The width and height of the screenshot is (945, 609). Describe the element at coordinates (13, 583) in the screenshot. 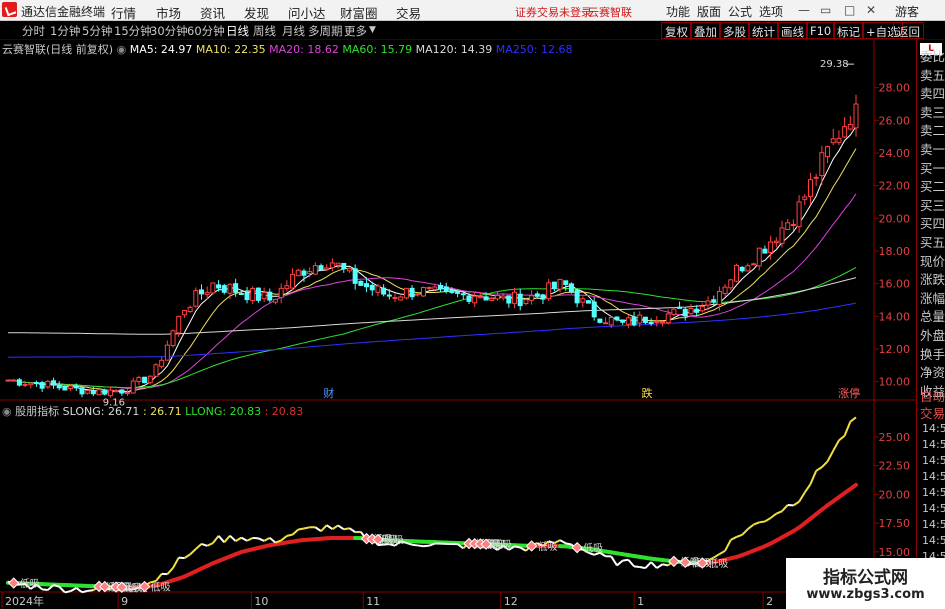

I see `signal-diamond-icon` at that location.